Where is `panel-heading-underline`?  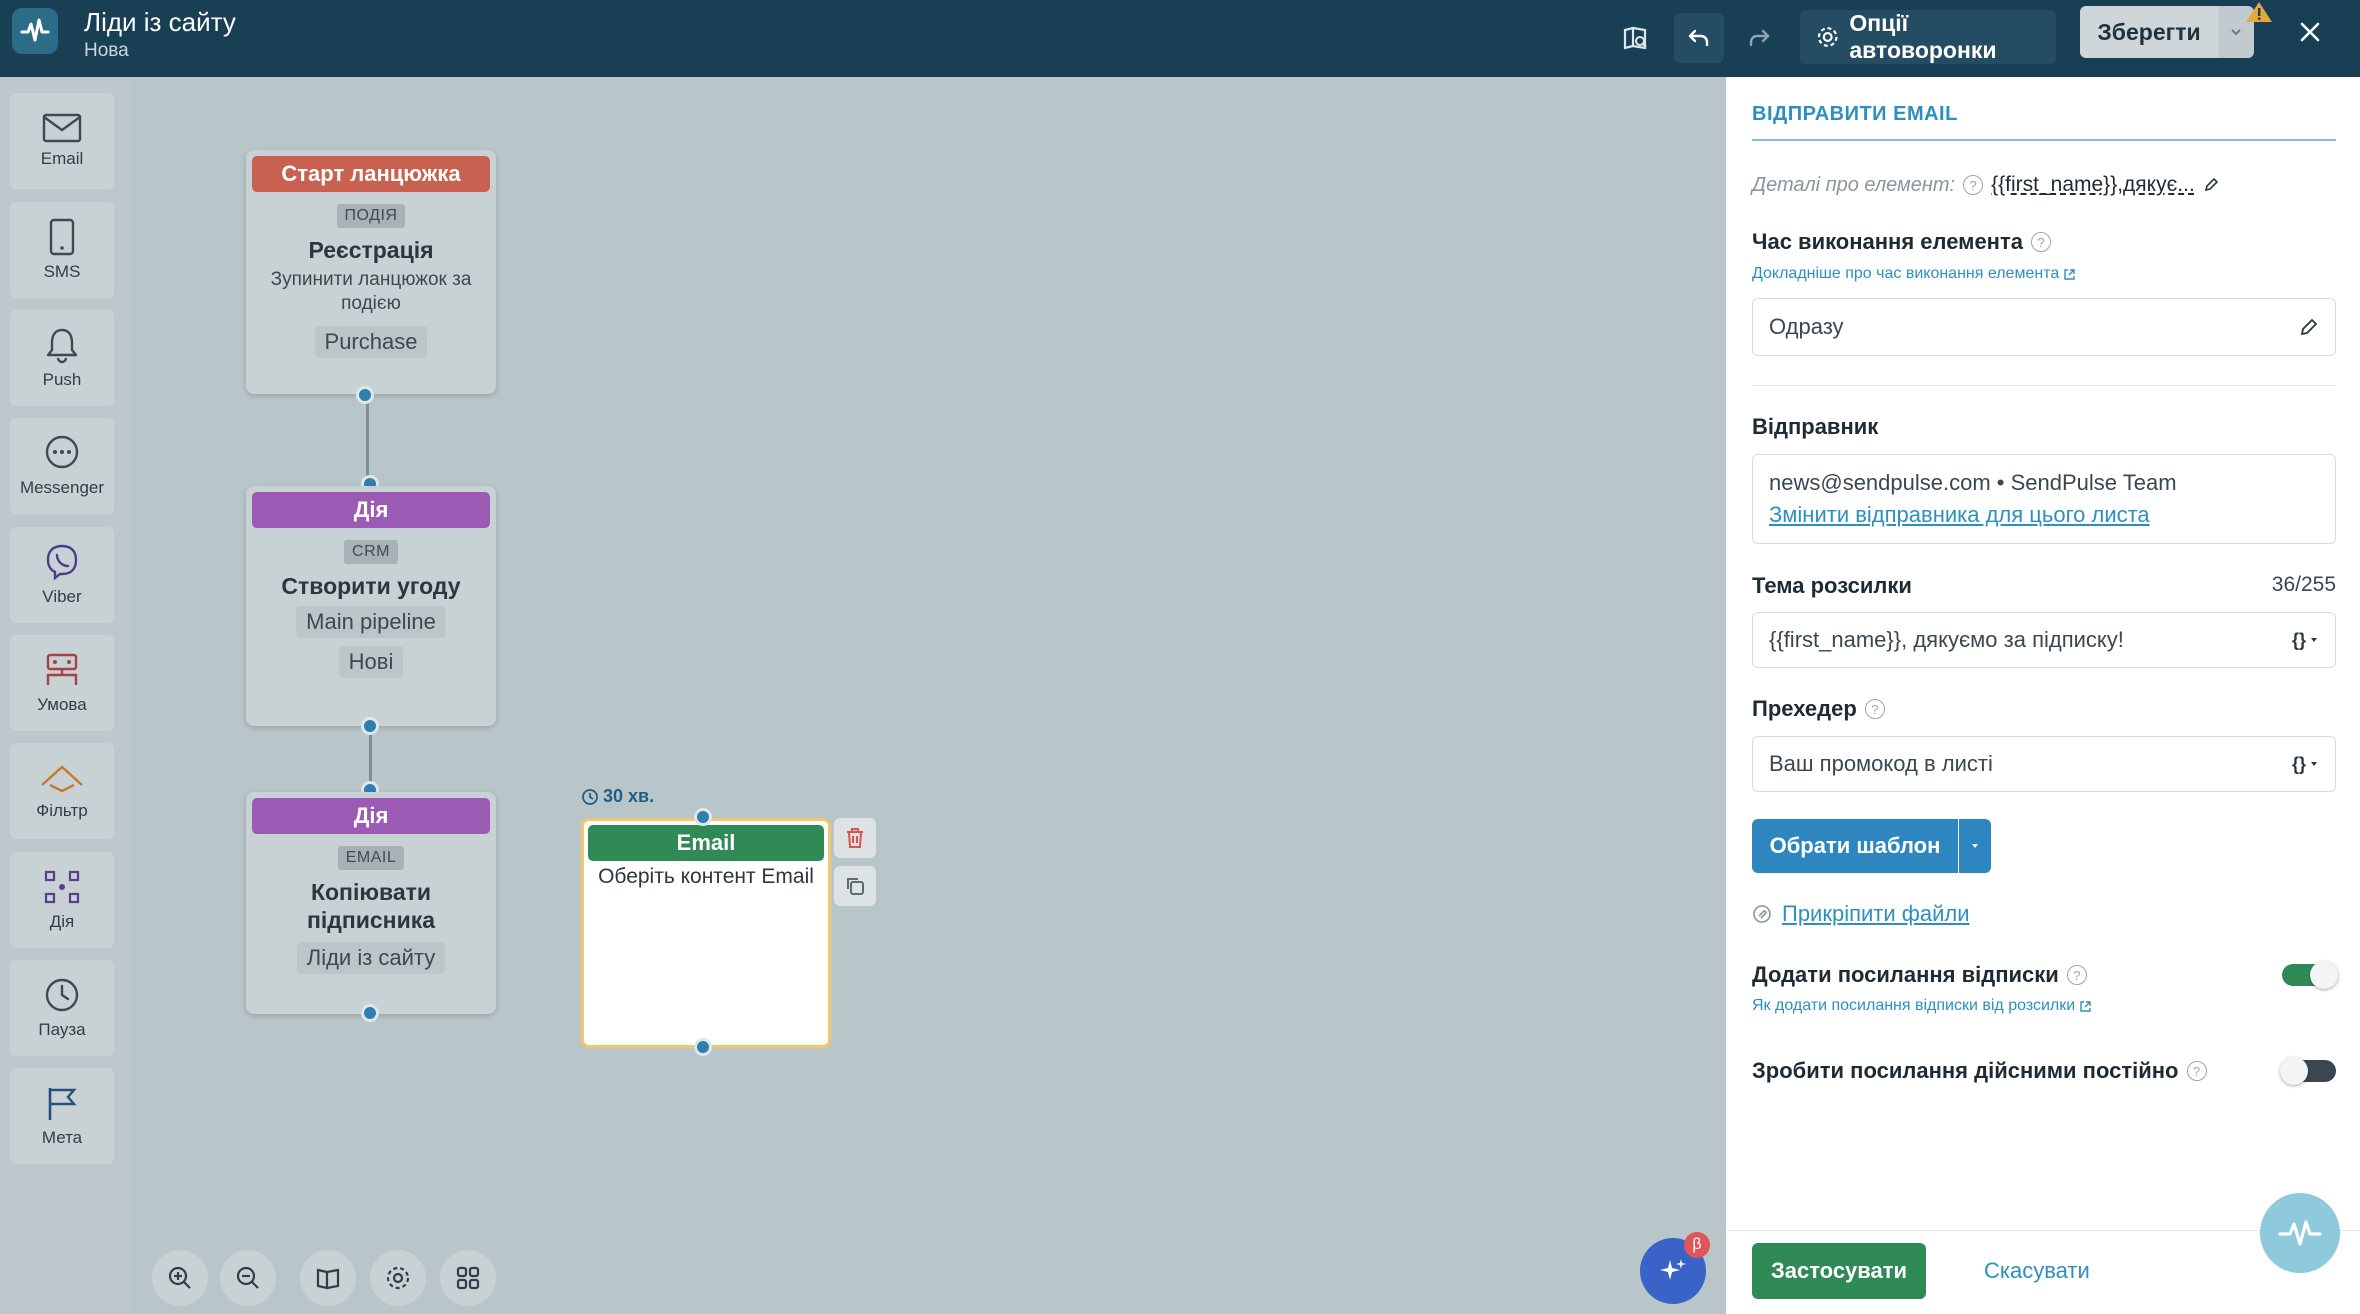
panel-heading-underline is located at coordinates (2044, 140).